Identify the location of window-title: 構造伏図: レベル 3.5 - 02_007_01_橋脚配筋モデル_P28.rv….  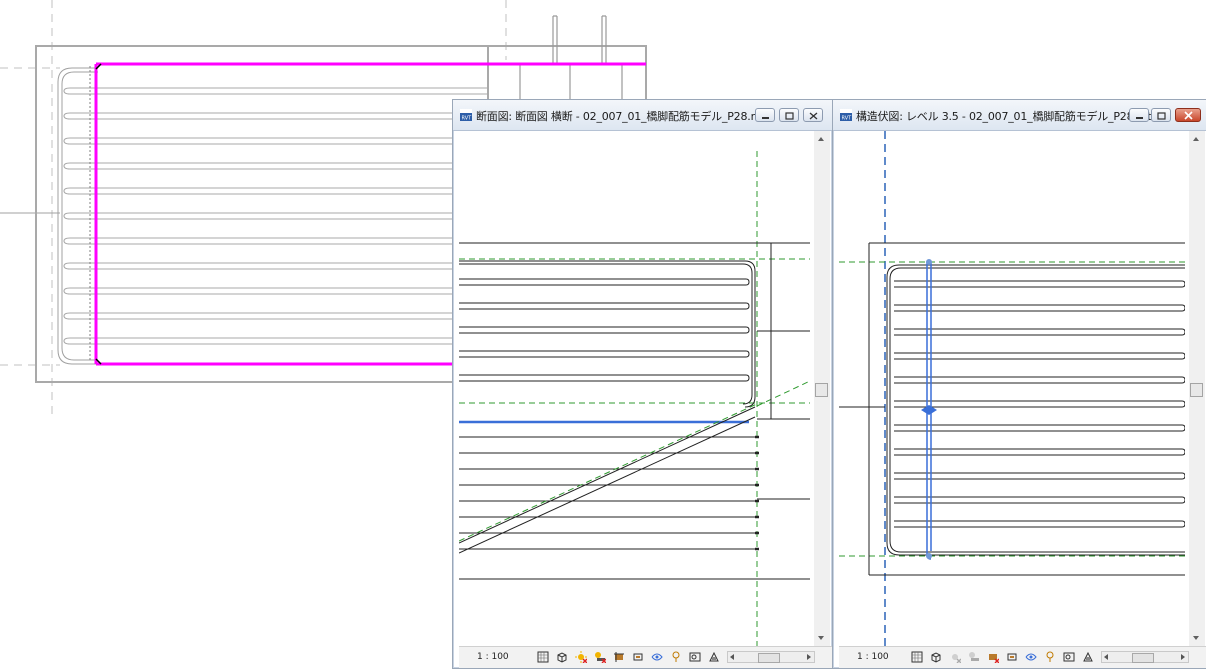
(1004, 116).